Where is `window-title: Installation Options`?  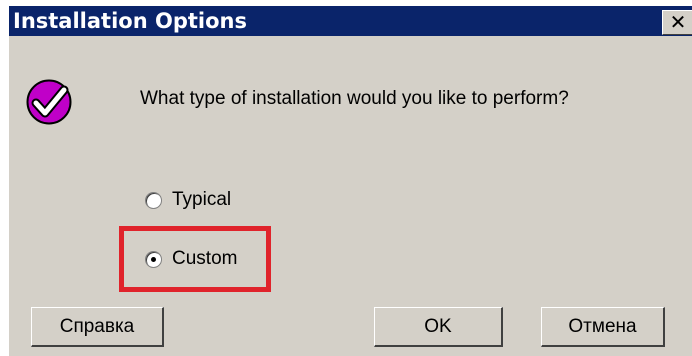 window-title: Installation Options is located at coordinates (130, 21).